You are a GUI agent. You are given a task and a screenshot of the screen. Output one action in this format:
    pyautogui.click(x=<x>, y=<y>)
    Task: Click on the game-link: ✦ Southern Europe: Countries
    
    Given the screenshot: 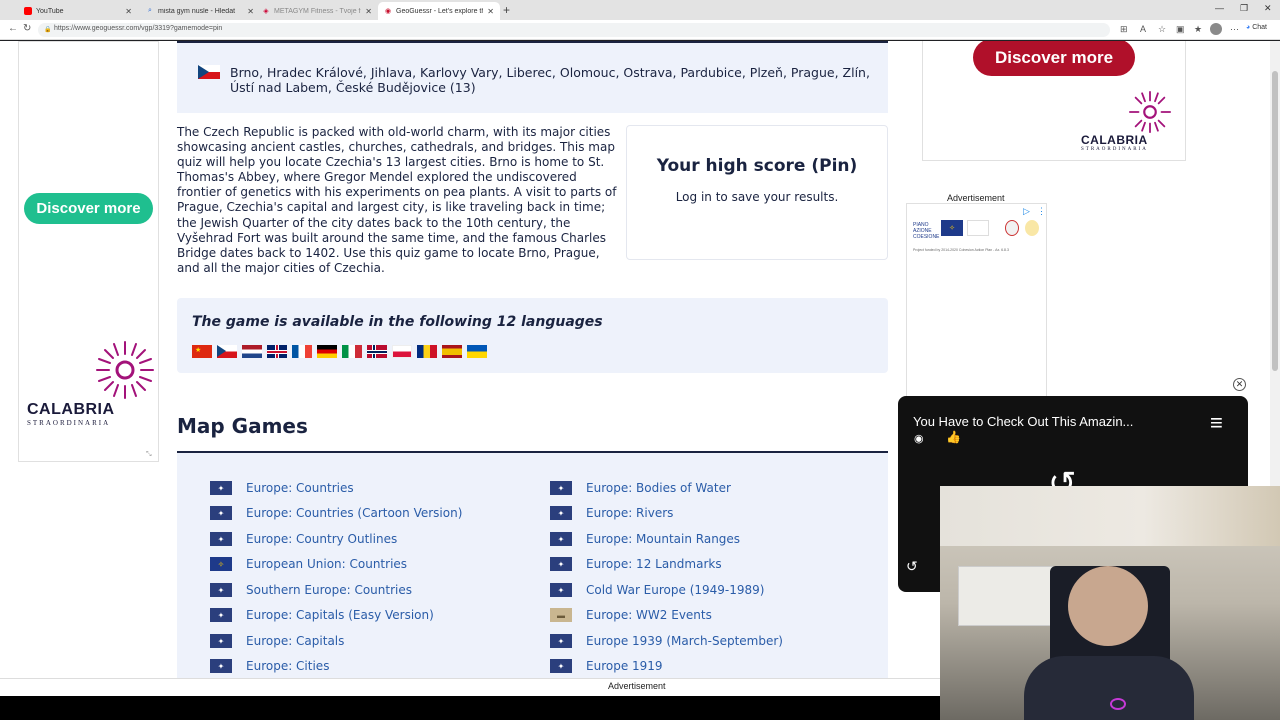 What is the action you would take?
    pyautogui.click(x=311, y=590)
    